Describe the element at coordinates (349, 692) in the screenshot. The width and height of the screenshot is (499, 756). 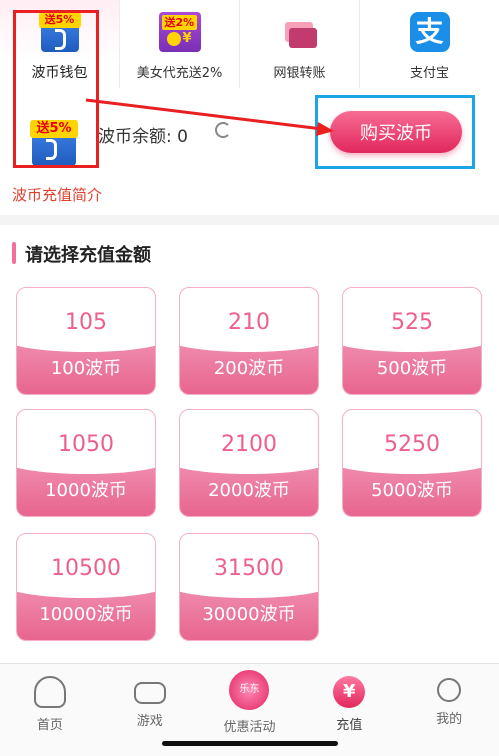
I see `recharge-icon: ¥` at that location.